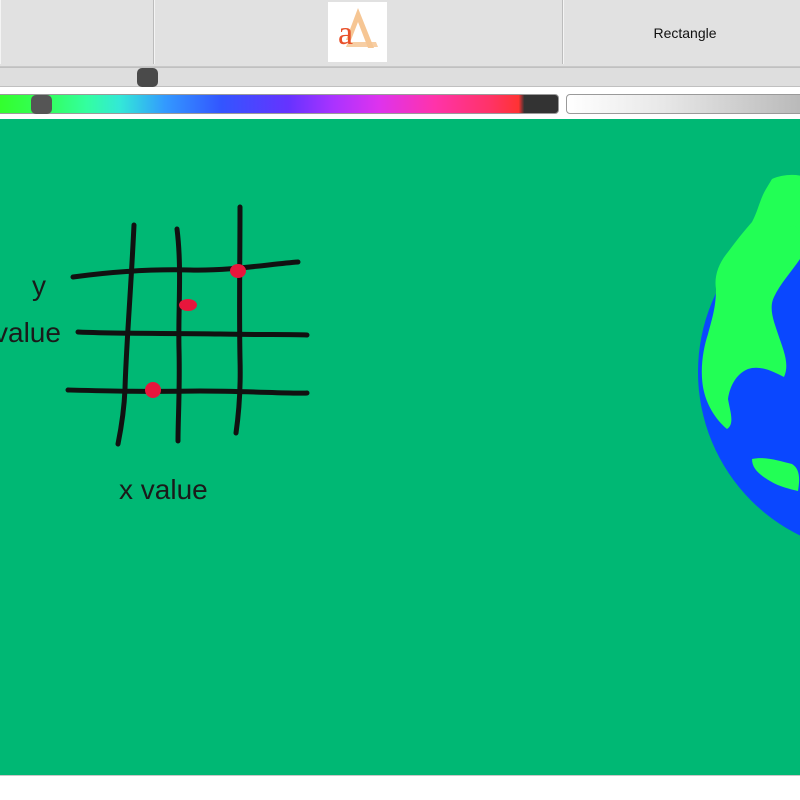  What do you see at coordinates (681, 33) in the screenshot?
I see `tool-select-rectangle: Rectangle` at bounding box center [681, 33].